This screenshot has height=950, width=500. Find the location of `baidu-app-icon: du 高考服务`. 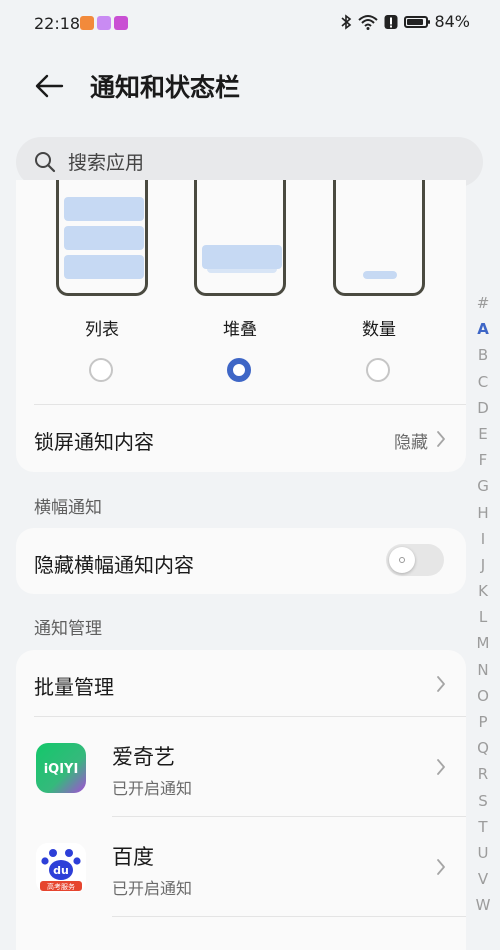

baidu-app-icon: du 高考服务 is located at coordinates (61, 868).